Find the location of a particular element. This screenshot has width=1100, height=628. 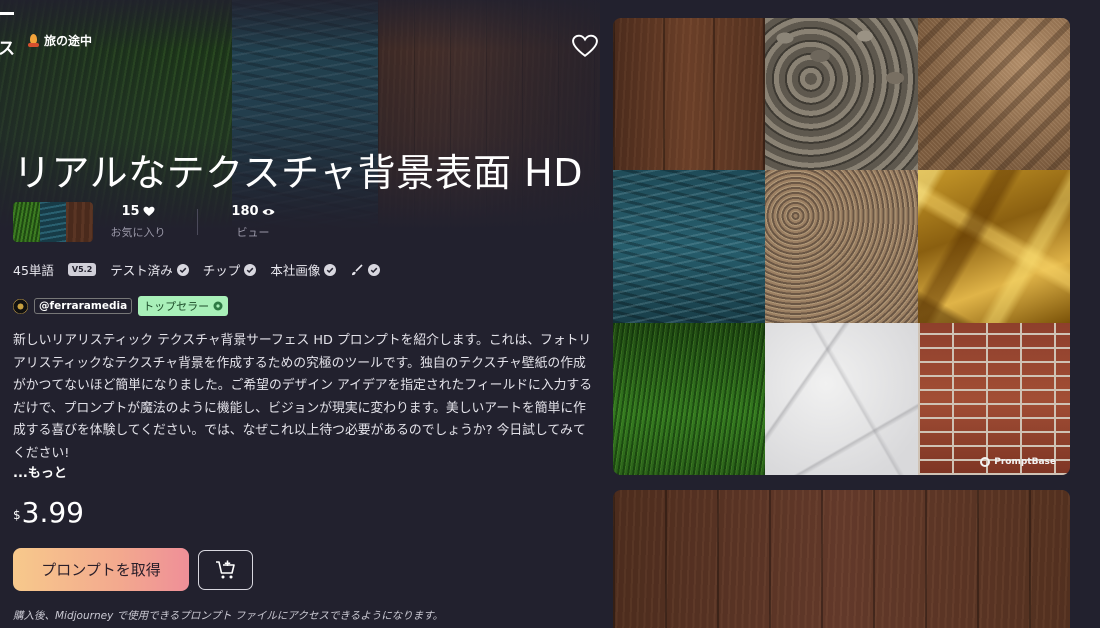

flame-icon is located at coordinates (33, 40).